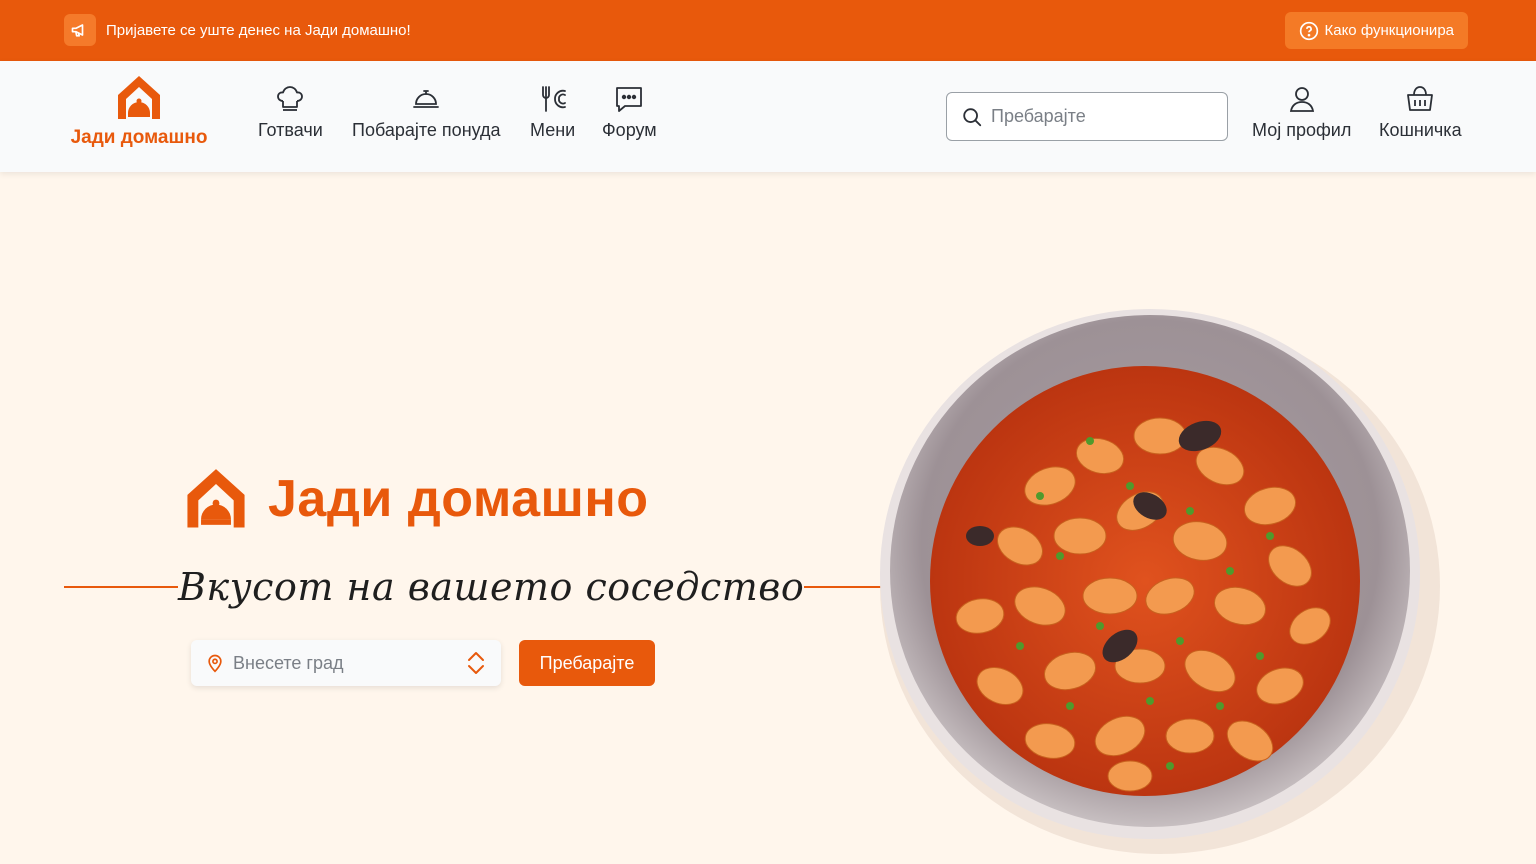  I want to click on nav-item-forum: Форум, so click(629, 112).